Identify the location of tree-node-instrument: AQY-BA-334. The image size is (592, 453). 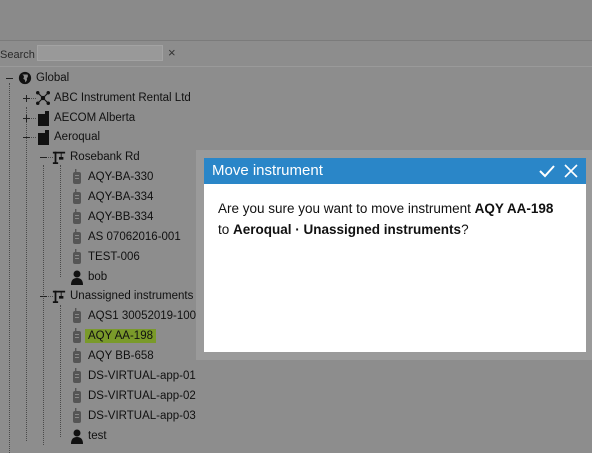
(111, 197).